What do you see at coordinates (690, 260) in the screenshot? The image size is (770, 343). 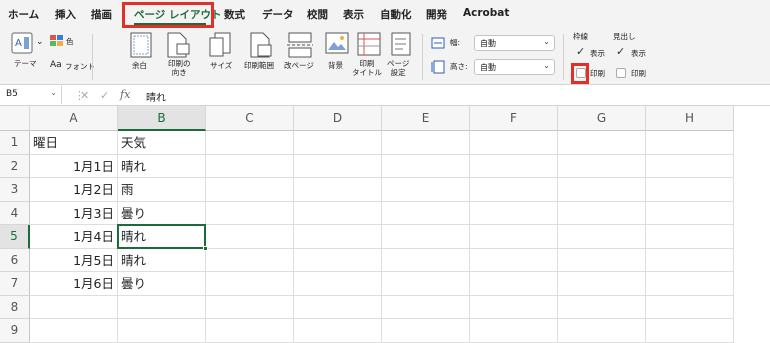 I see `cell-h6` at bounding box center [690, 260].